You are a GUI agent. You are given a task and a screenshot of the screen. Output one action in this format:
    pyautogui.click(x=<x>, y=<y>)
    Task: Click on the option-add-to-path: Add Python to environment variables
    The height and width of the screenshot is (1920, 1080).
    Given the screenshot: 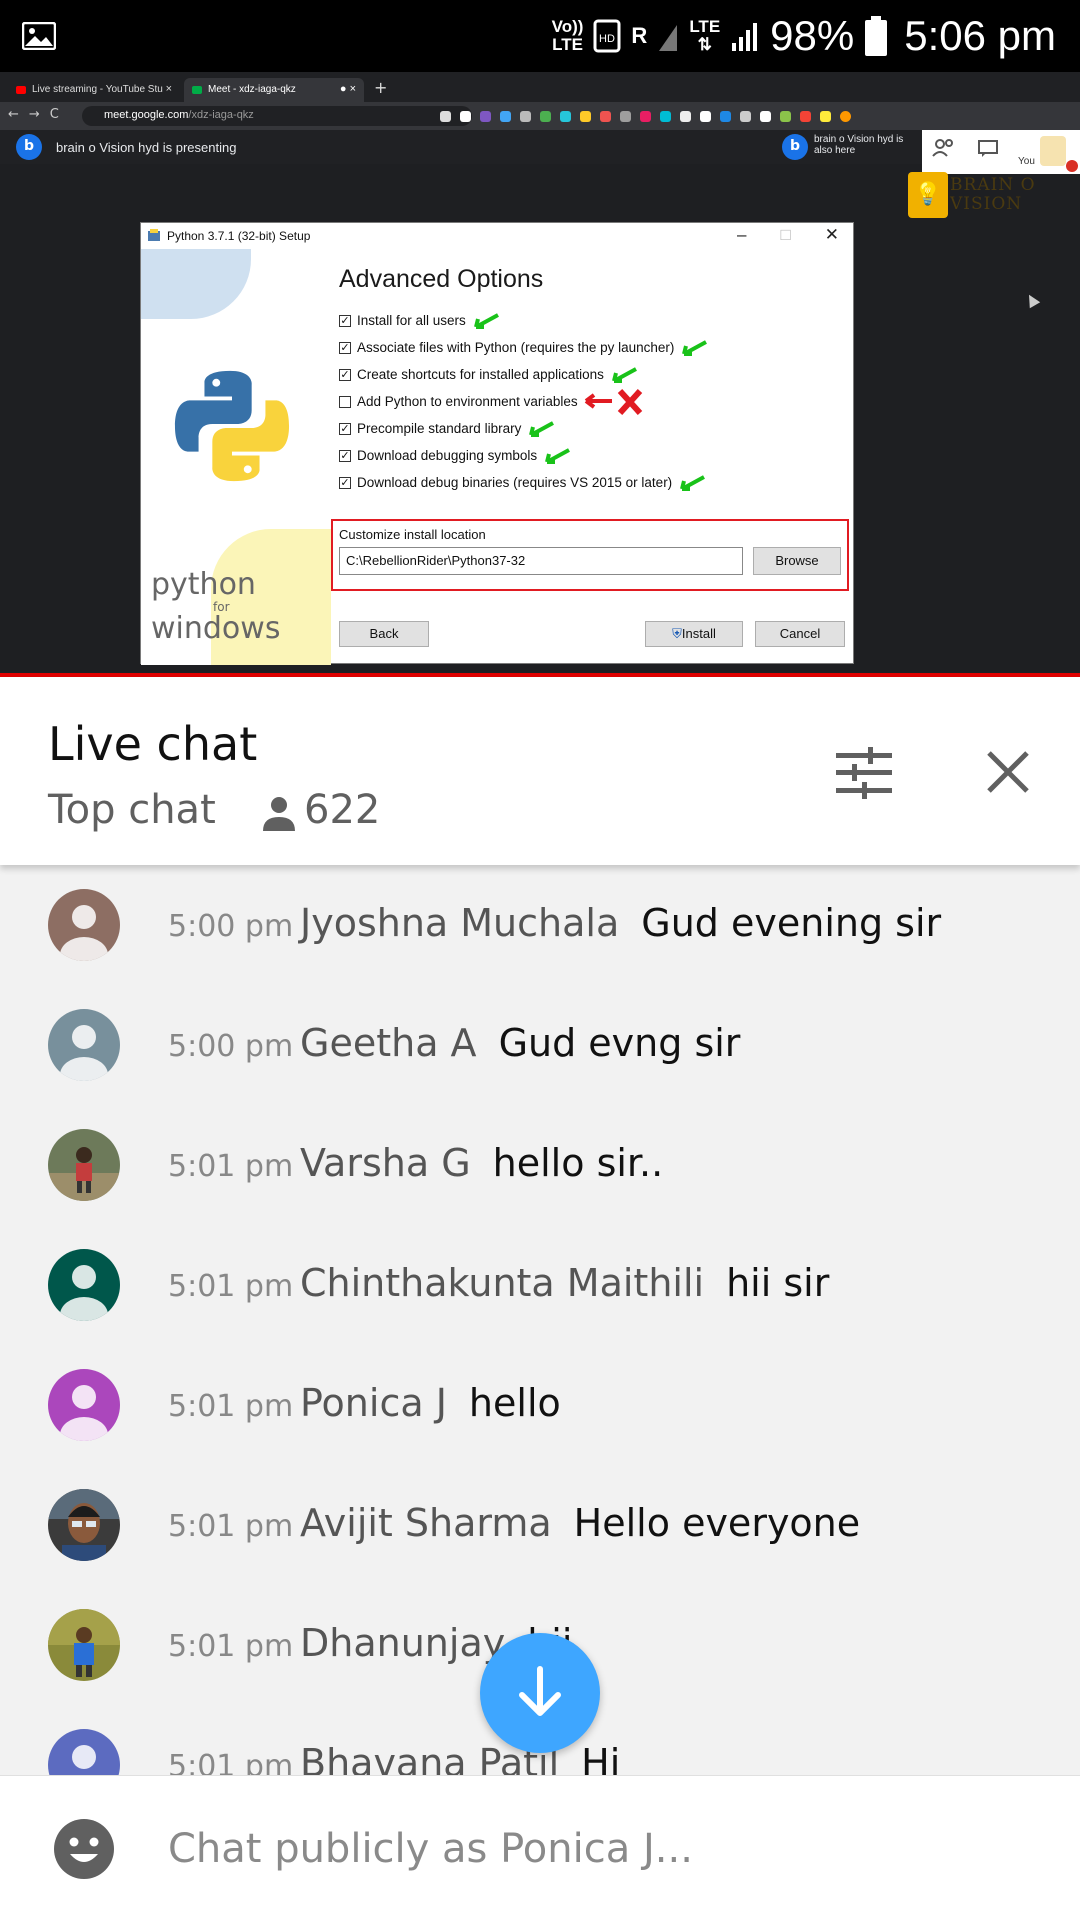 What is the action you would take?
    pyautogui.click(x=524, y=401)
    